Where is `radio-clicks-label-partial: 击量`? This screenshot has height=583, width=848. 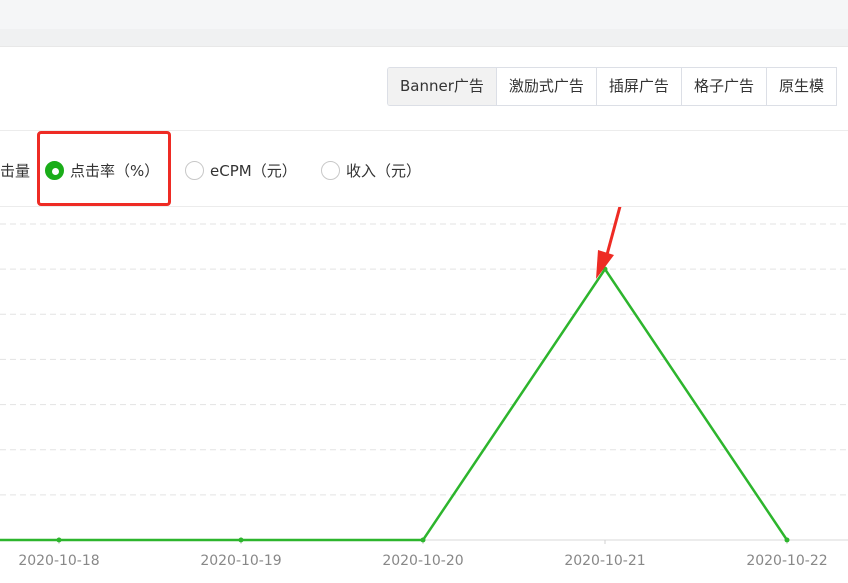 radio-clicks-label-partial: 击量 is located at coordinates (15, 170).